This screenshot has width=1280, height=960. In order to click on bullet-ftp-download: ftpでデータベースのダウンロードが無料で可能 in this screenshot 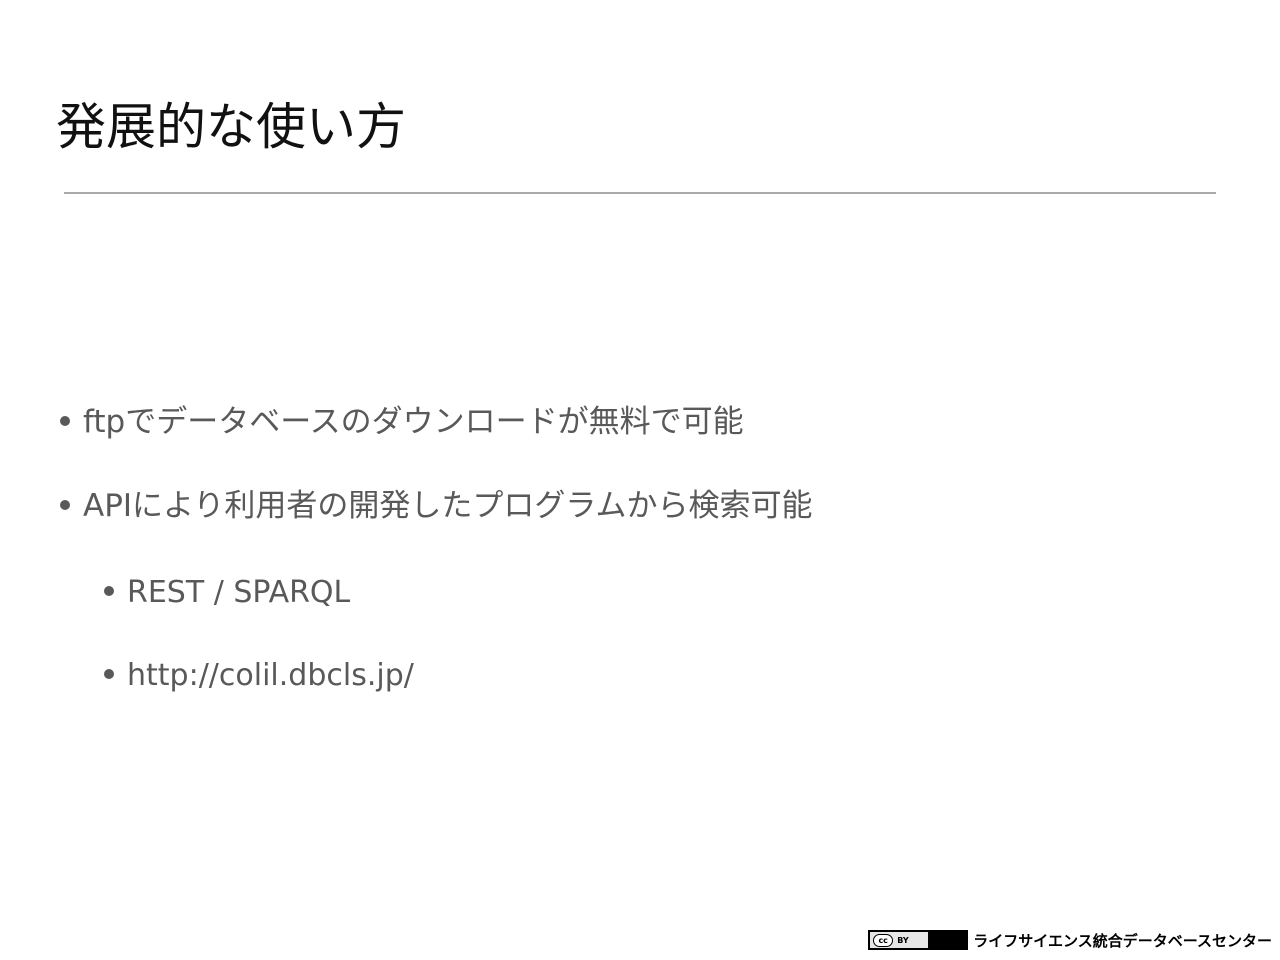, I will do `click(402, 422)`.